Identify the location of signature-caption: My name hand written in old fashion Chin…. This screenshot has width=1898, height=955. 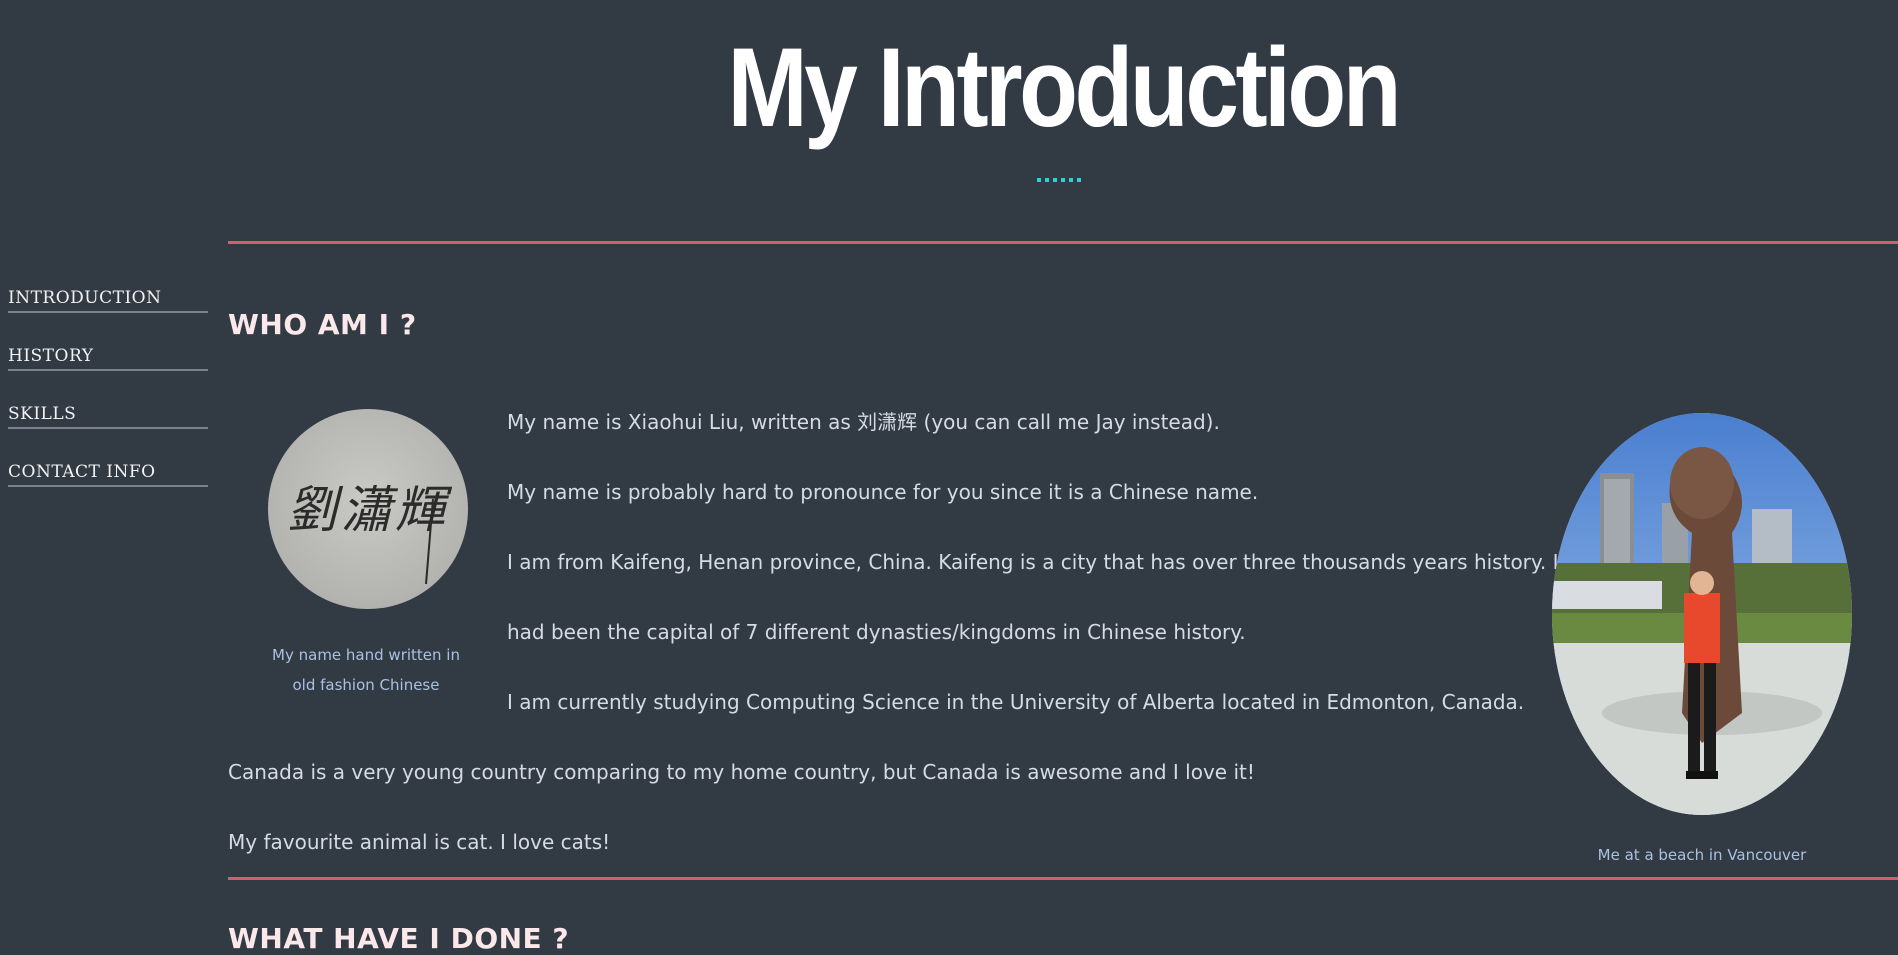
(366, 670).